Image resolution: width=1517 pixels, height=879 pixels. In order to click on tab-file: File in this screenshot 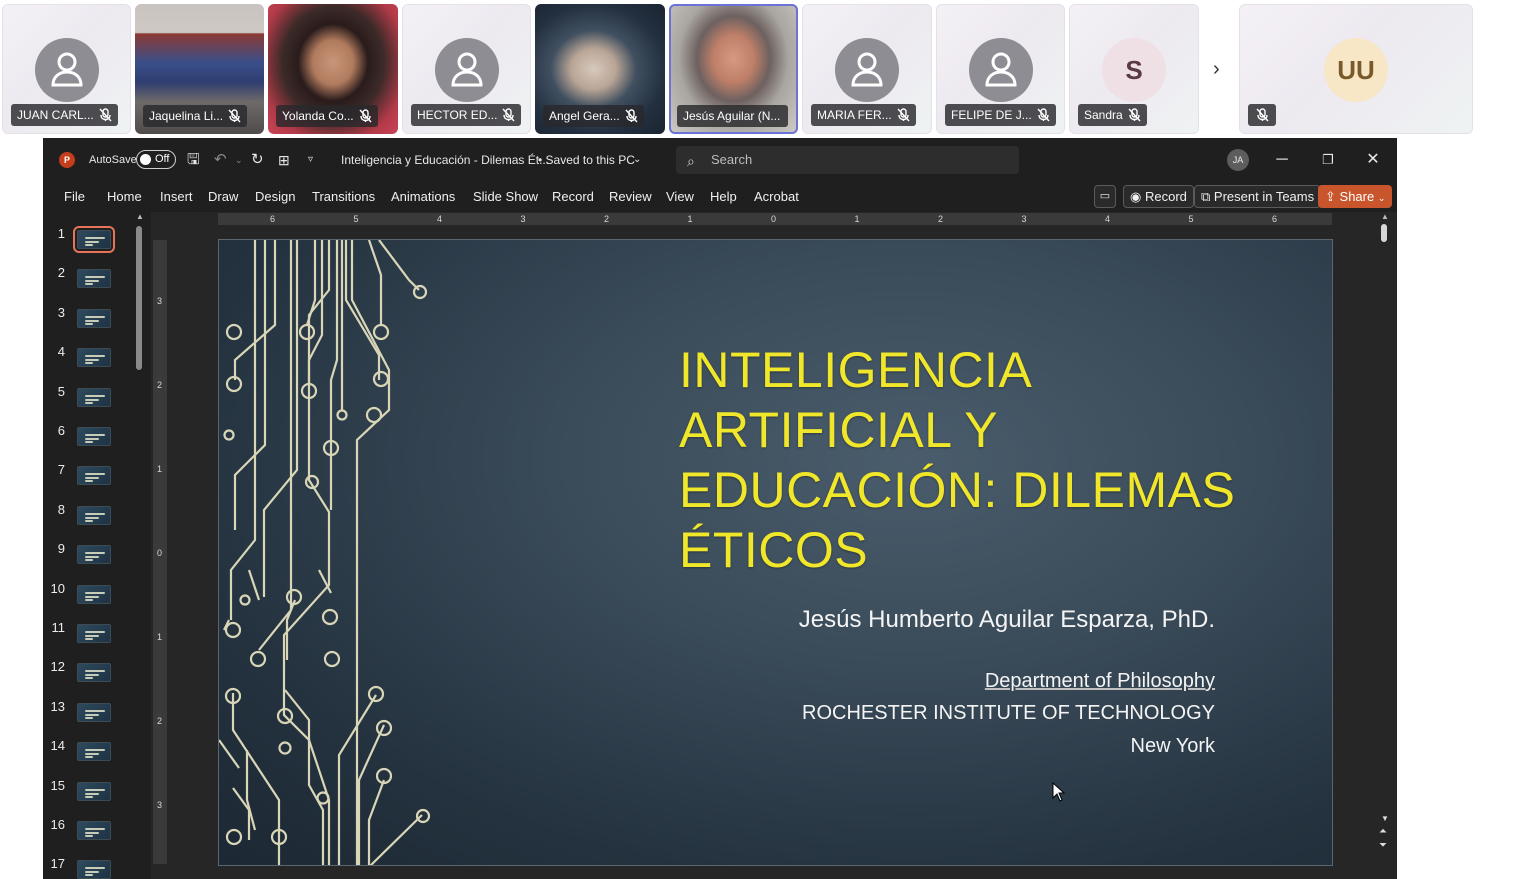, I will do `click(74, 197)`.